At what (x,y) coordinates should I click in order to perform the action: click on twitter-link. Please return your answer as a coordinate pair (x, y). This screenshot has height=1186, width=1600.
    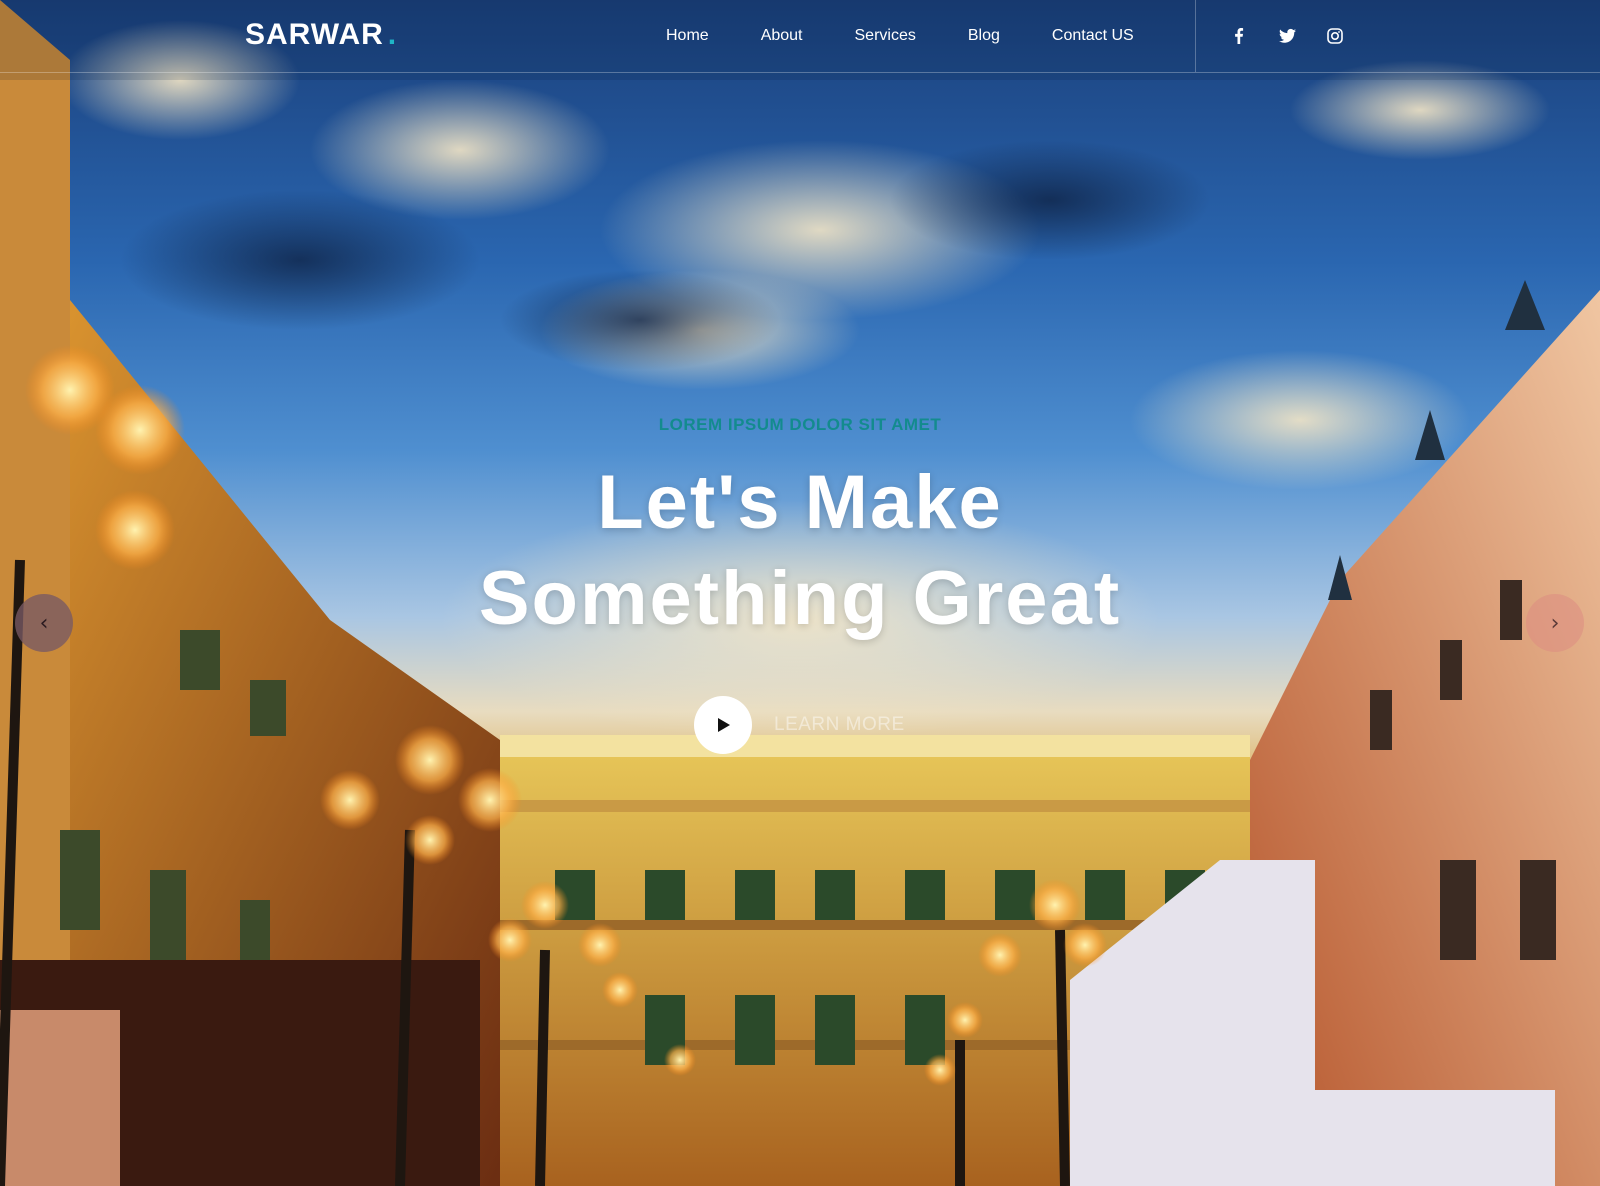
    Looking at the image, I should click on (1287, 36).